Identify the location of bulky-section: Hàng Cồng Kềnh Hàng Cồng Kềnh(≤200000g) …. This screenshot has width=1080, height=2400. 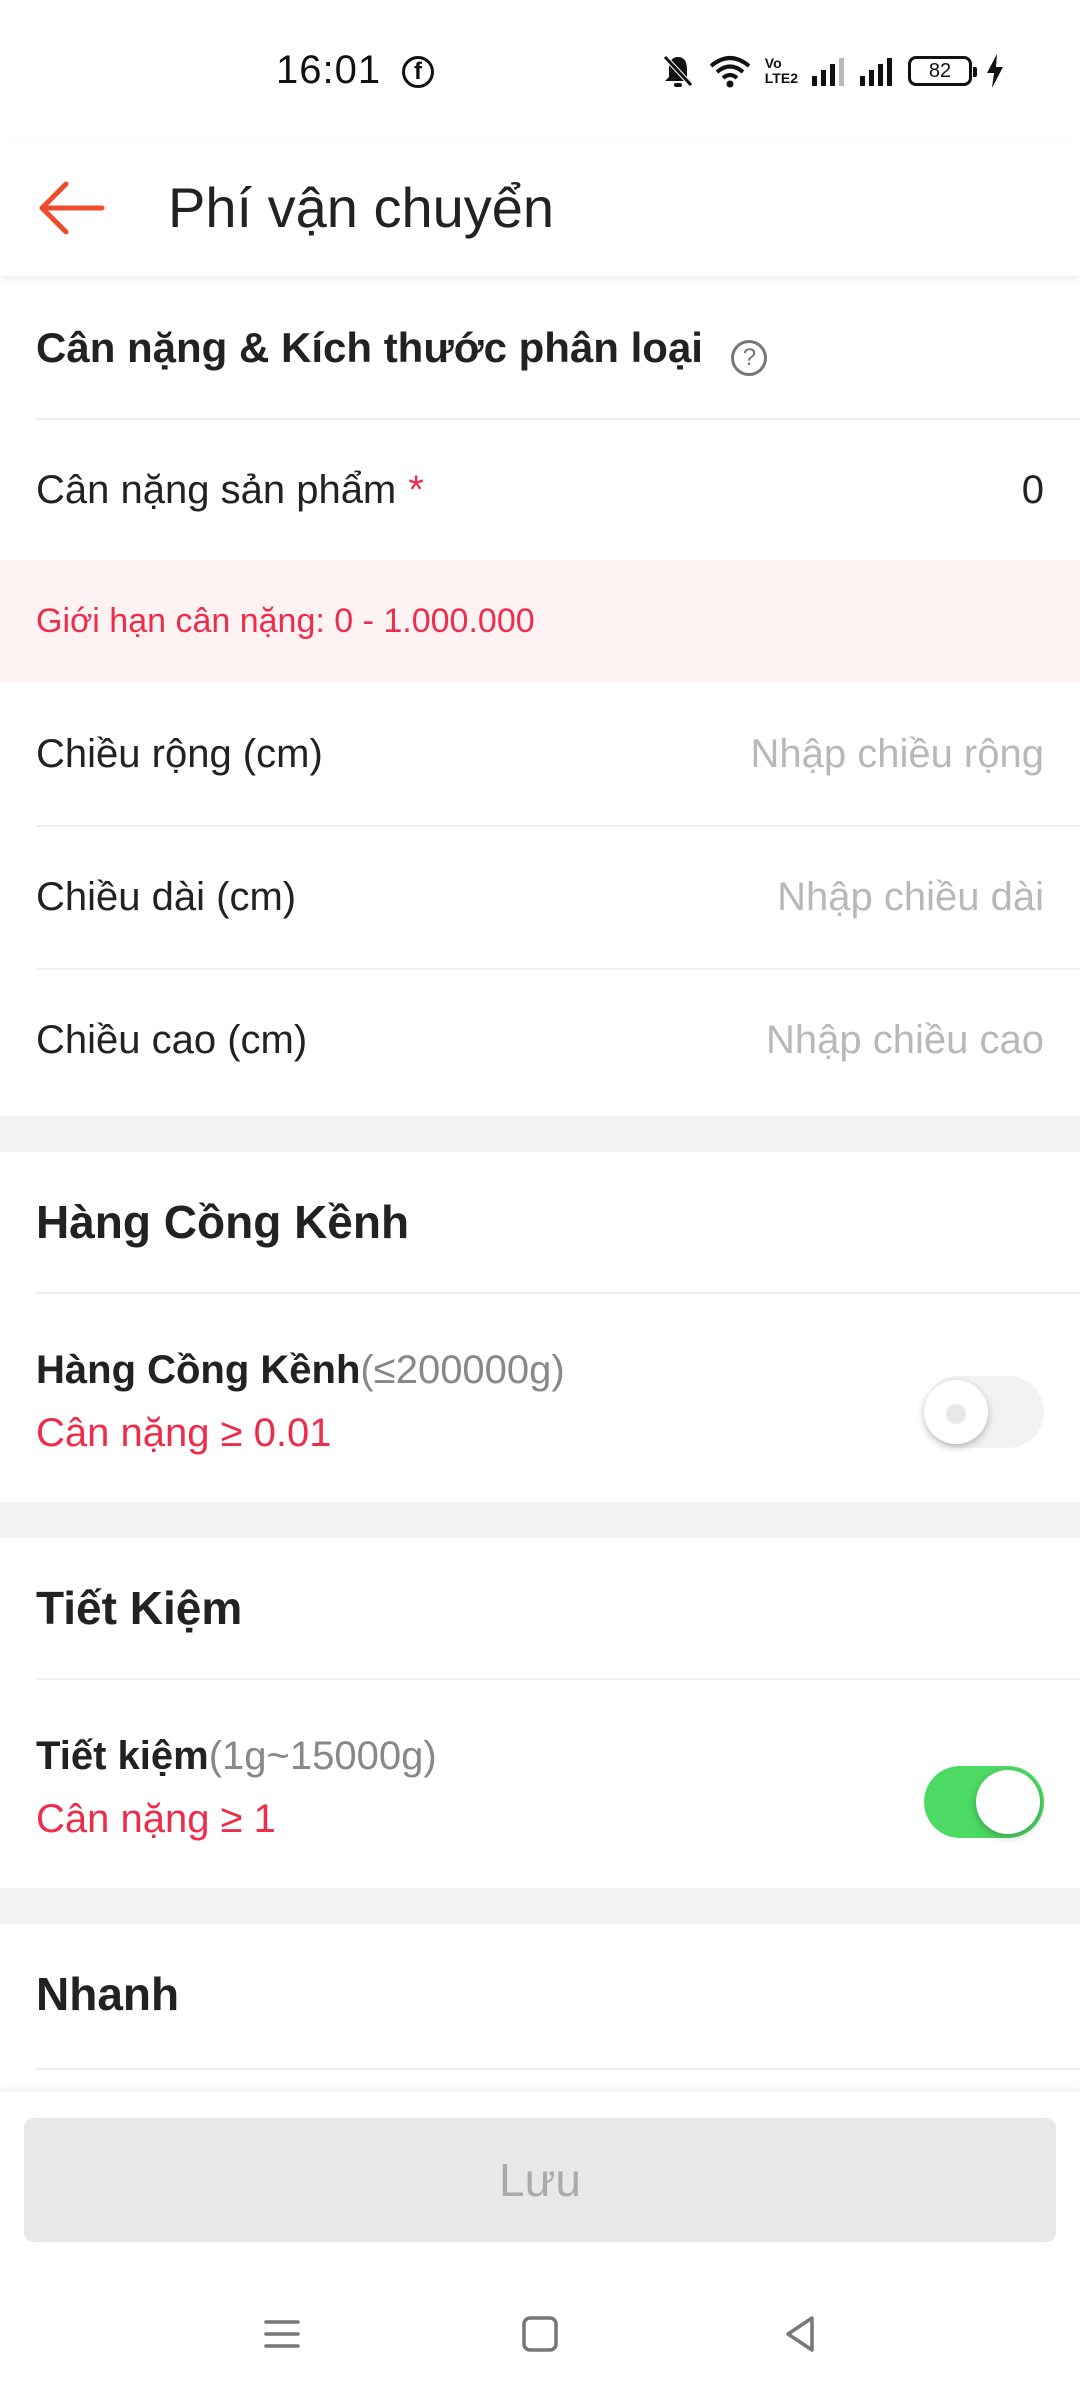
(540, 1327).